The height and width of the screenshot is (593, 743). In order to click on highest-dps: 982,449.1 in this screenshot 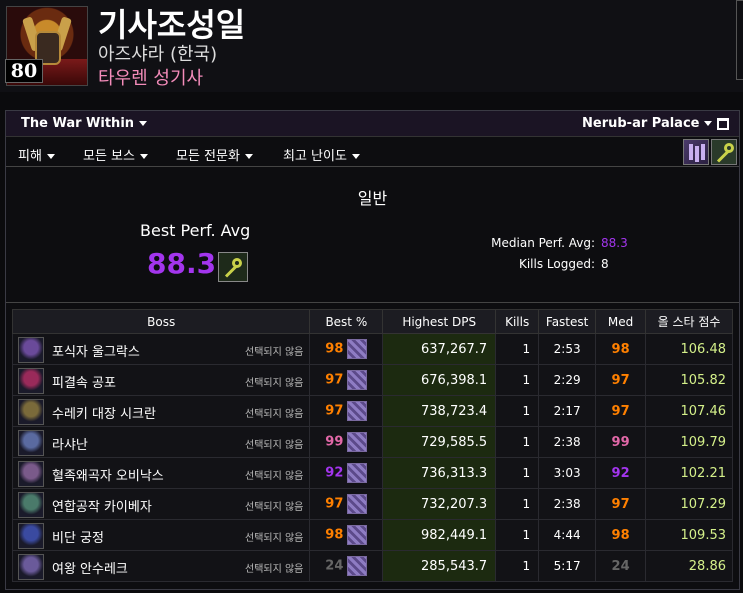, I will do `click(439, 535)`.